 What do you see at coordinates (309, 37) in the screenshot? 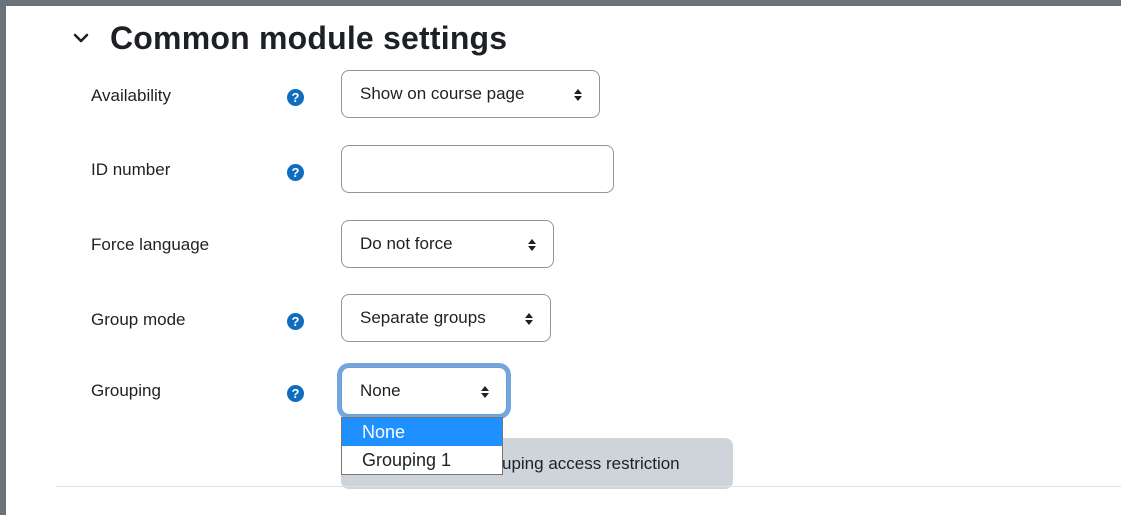
I see `section-title: Common module settings` at bounding box center [309, 37].